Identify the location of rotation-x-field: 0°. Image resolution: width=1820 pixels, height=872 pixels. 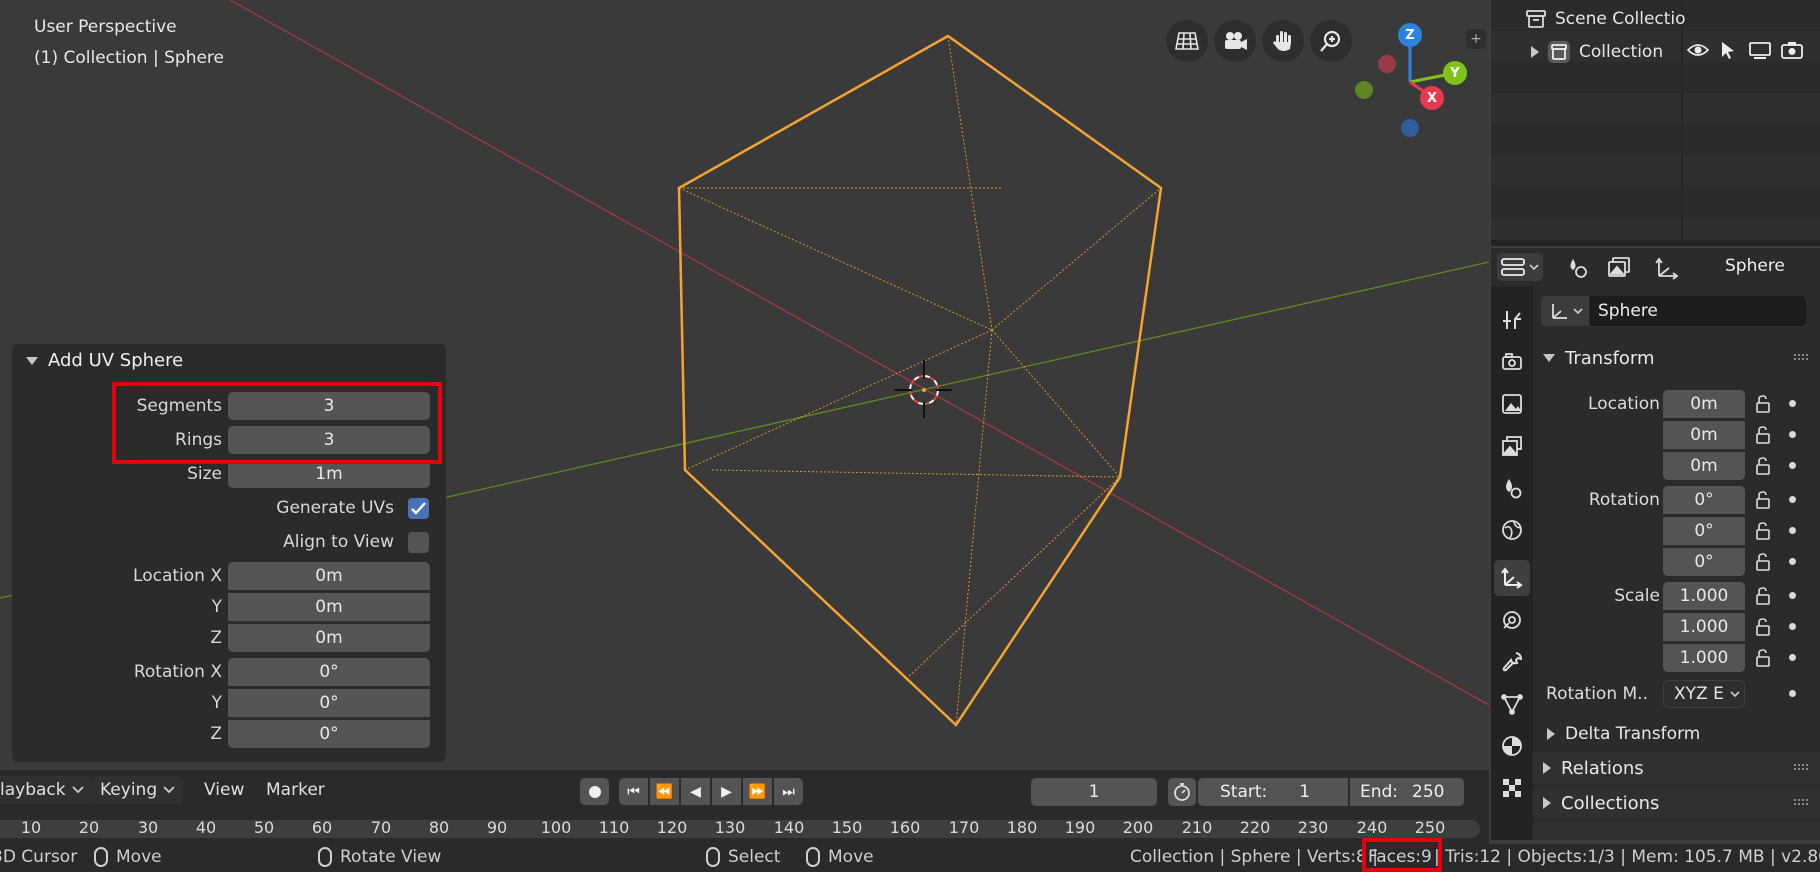
(329, 672).